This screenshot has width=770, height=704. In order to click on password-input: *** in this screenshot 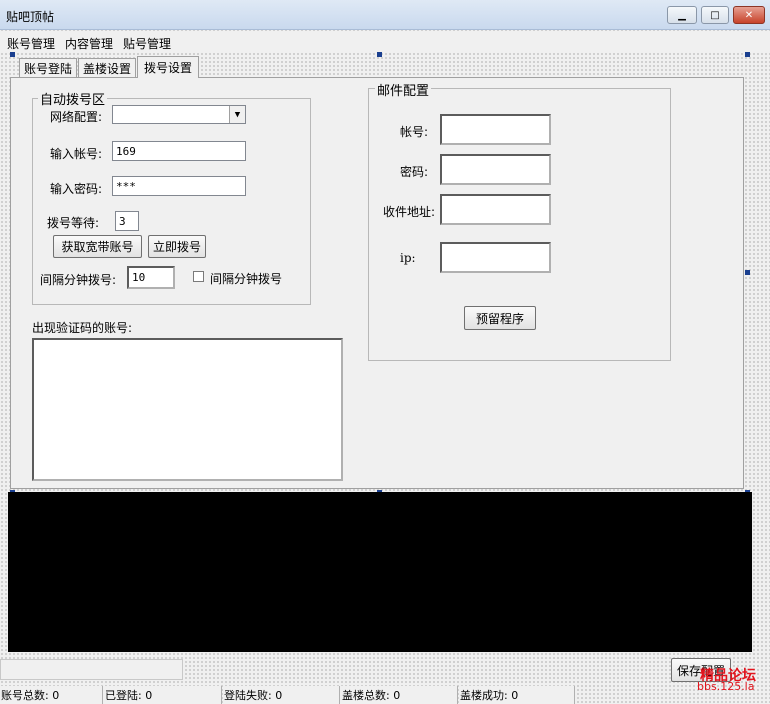, I will do `click(179, 186)`.